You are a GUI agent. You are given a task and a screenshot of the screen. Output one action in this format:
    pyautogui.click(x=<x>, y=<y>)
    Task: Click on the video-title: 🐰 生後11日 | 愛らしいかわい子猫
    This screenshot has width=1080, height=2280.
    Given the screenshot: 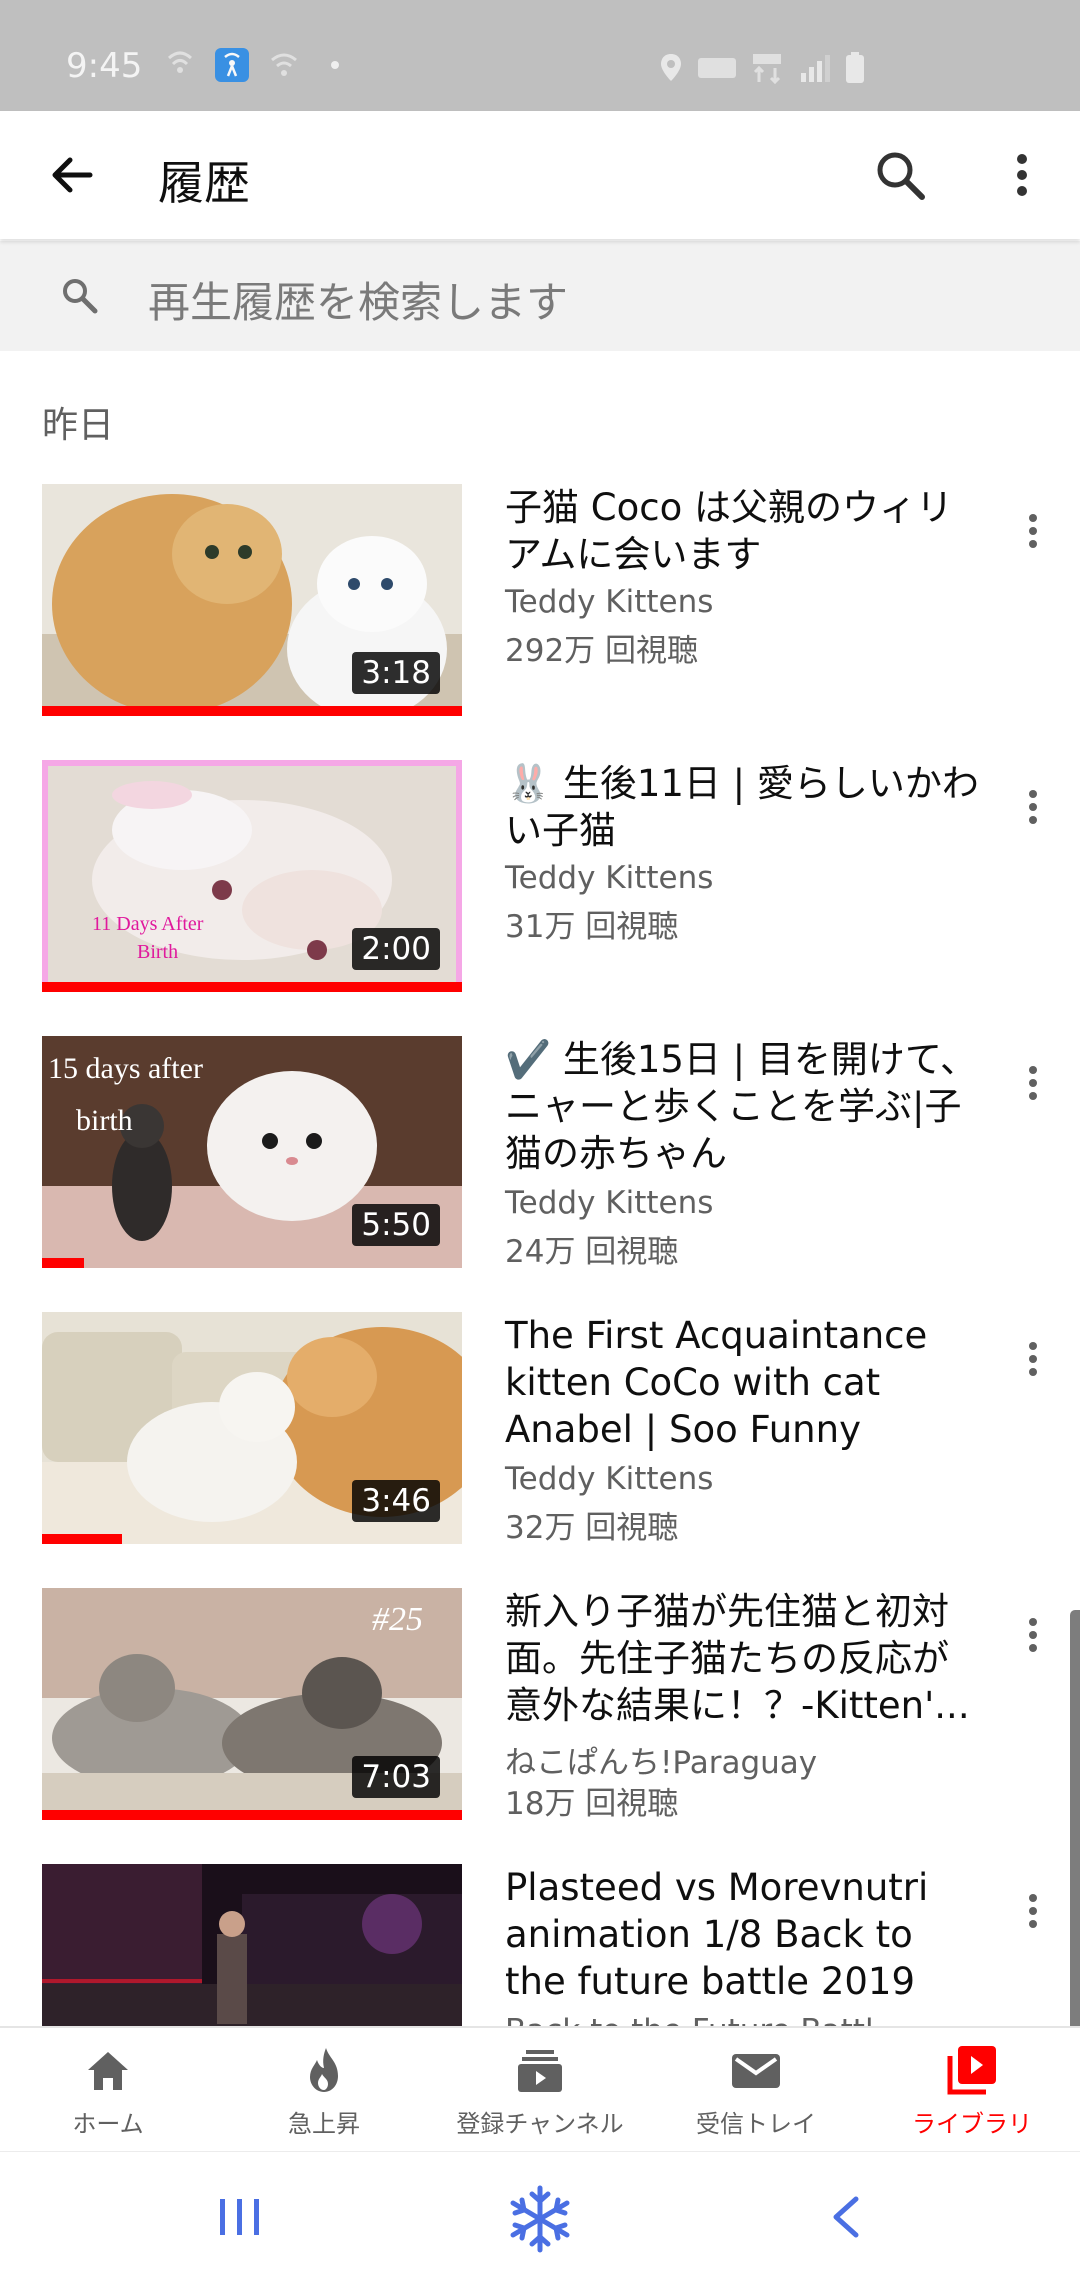 What is the action you would take?
    pyautogui.click(x=745, y=807)
    